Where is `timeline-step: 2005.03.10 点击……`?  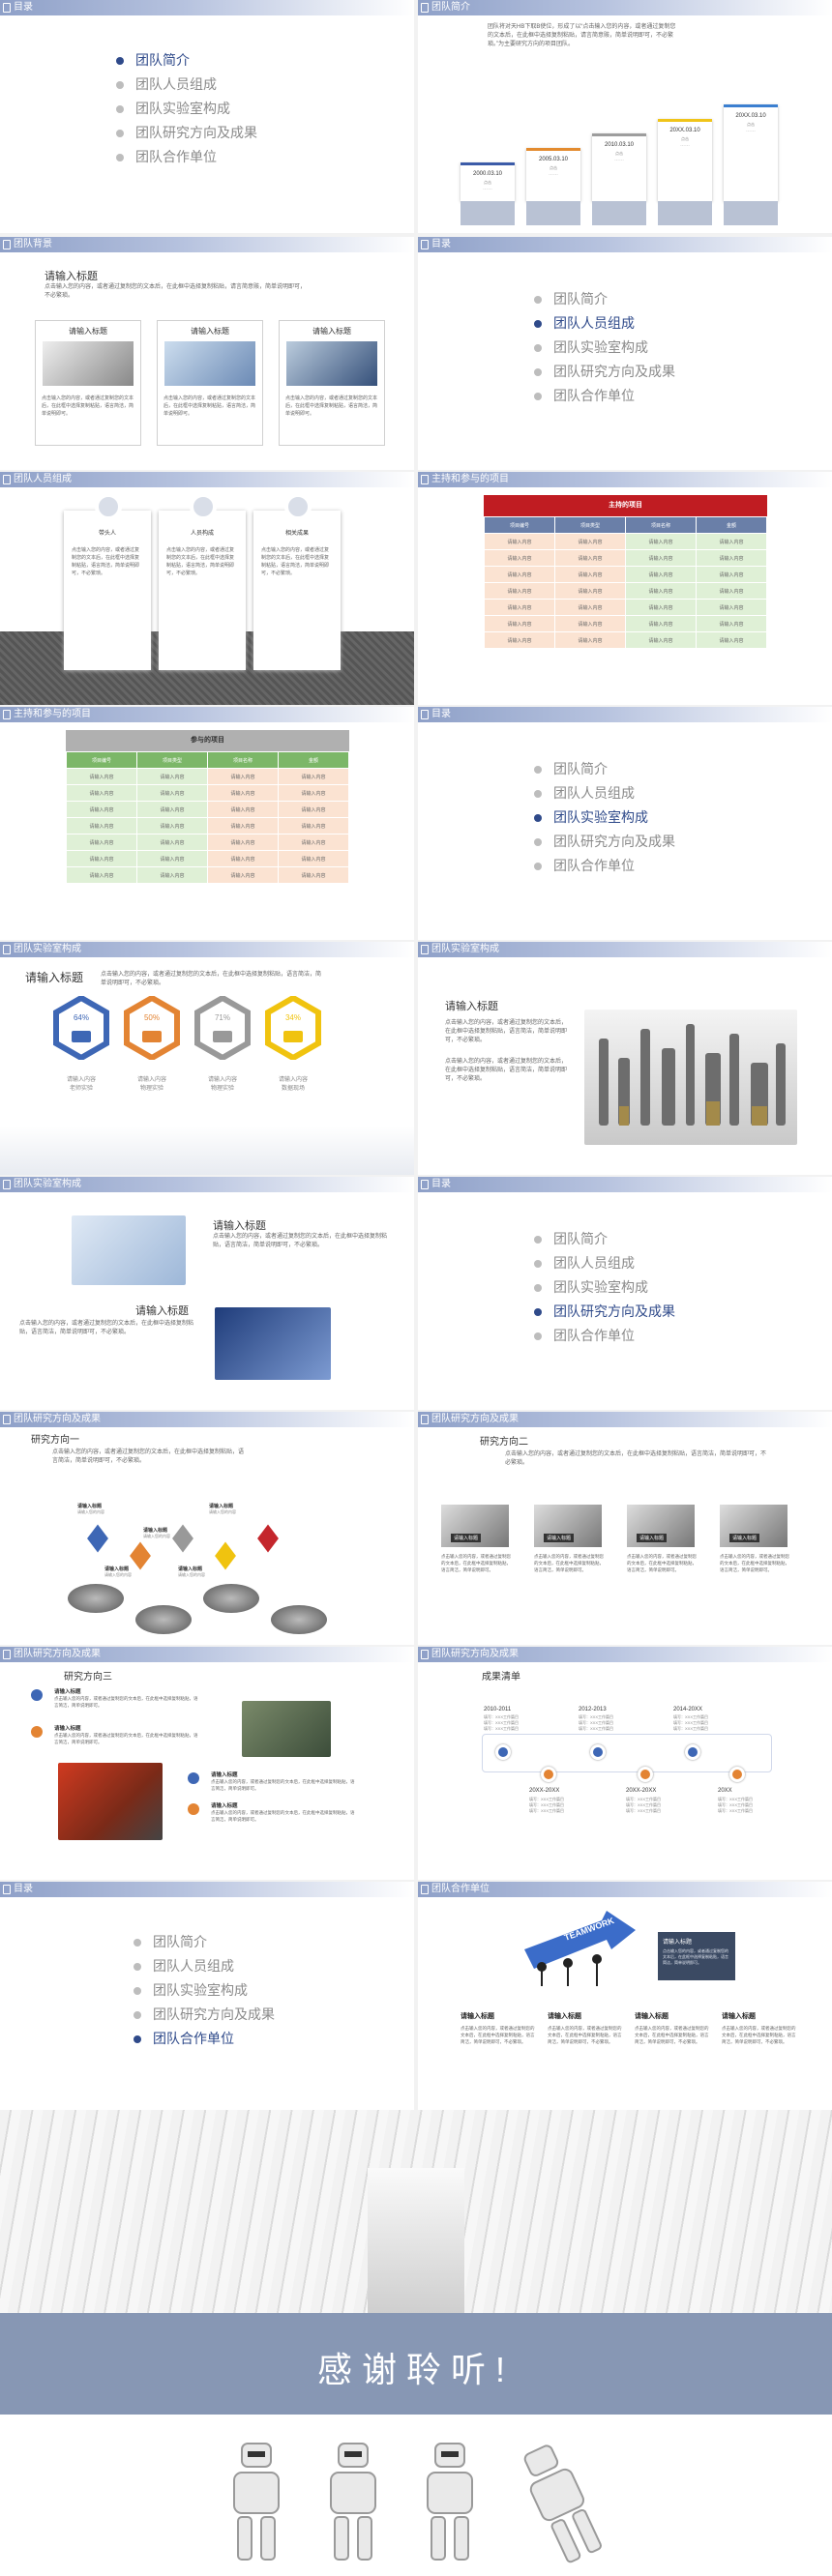
timeline-step: 2005.03.10 点击…… is located at coordinates (553, 174).